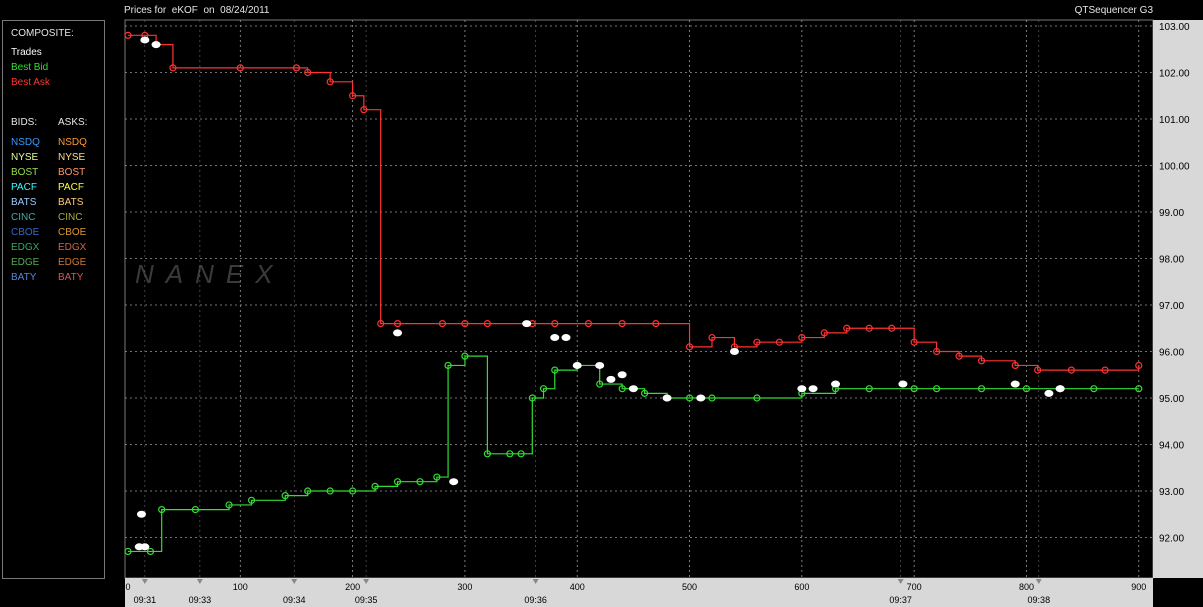  What do you see at coordinates (1174, 167) in the screenshot?
I see `y-tick-label: 100.00` at bounding box center [1174, 167].